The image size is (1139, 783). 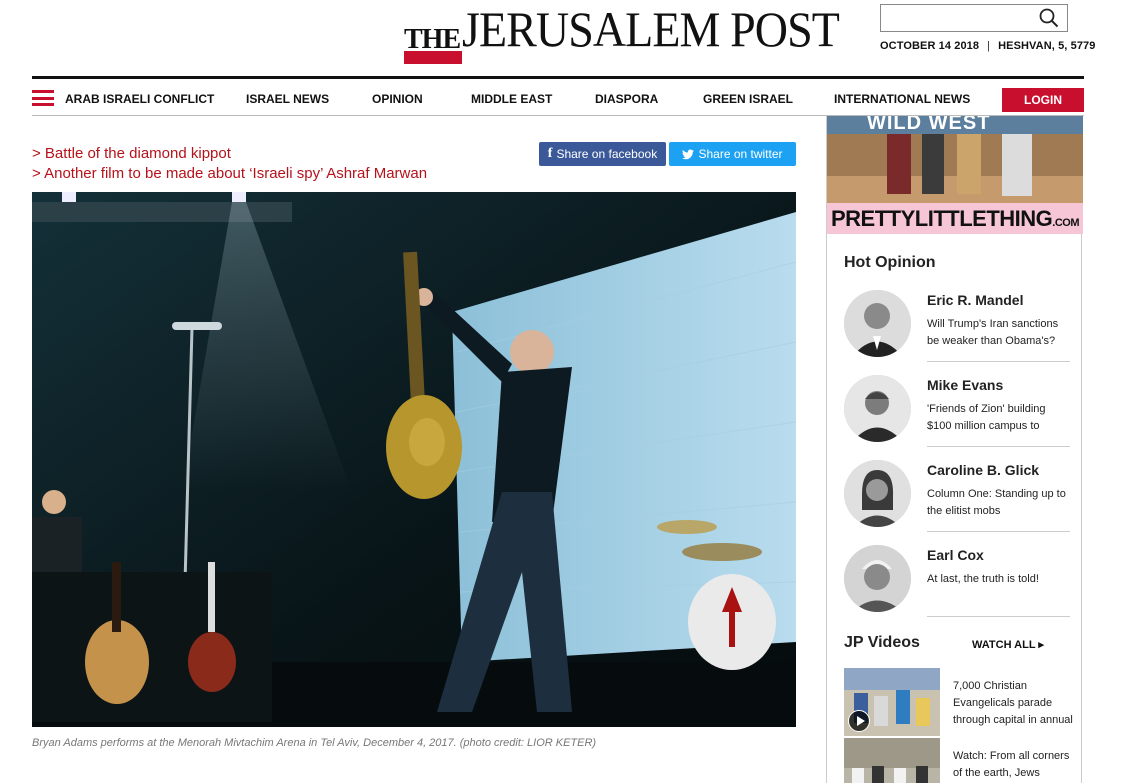 What do you see at coordinates (902, 99) in the screenshot?
I see `nav-item-international-news: INTERNATIONAL NEWS` at bounding box center [902, 99].